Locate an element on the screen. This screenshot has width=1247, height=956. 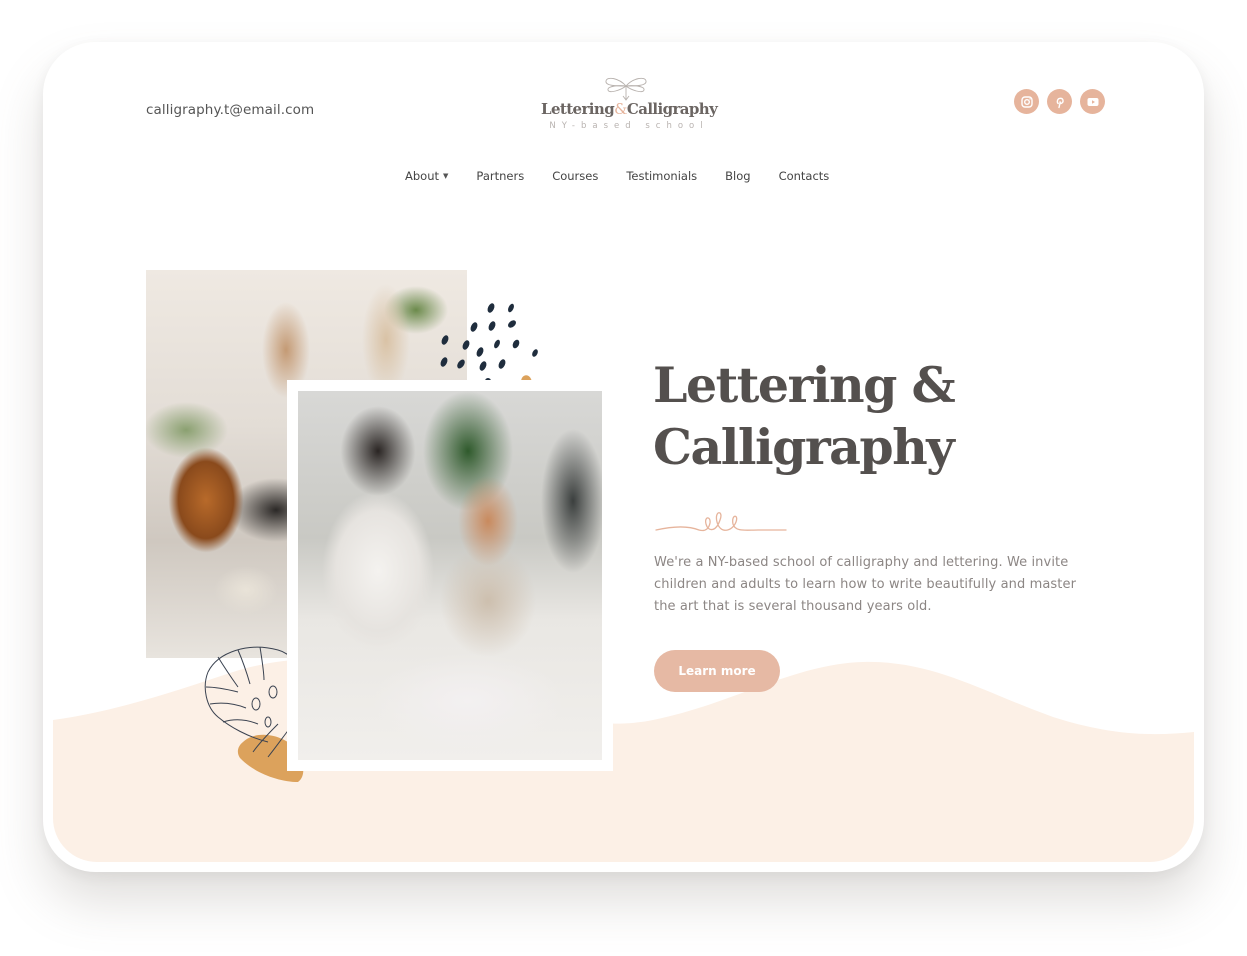
logo-title-part2: Calligraphy is located at coordinates (672, 109).